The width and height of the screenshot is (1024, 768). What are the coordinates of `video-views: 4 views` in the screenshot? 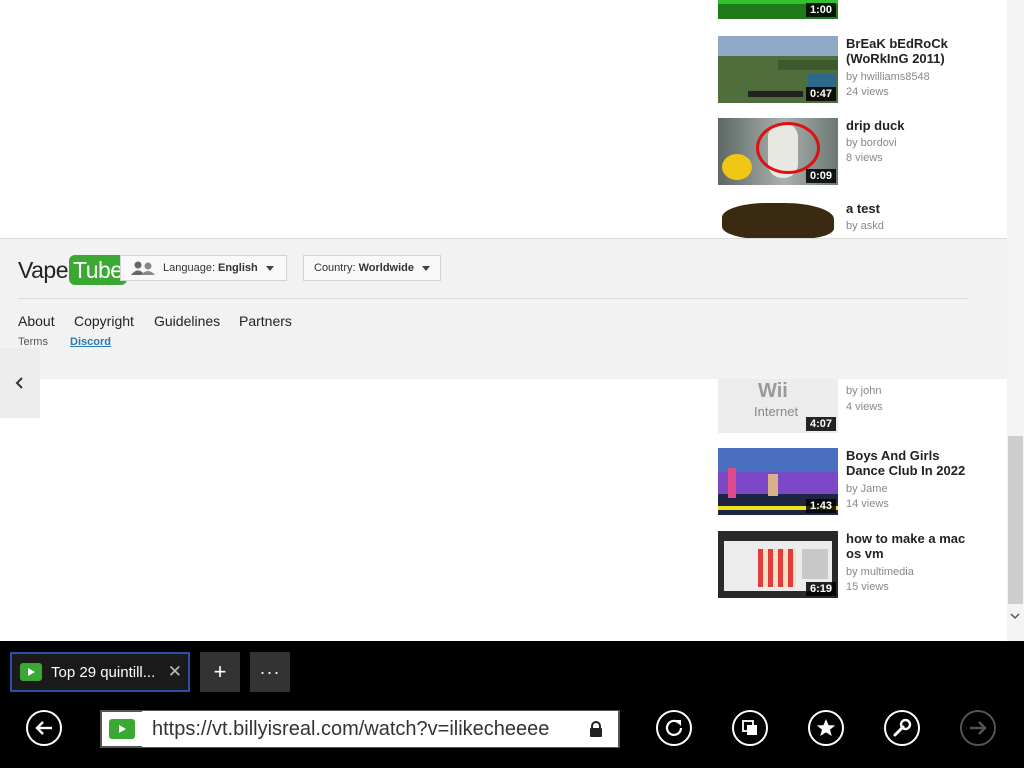 It's located at (864, 407).